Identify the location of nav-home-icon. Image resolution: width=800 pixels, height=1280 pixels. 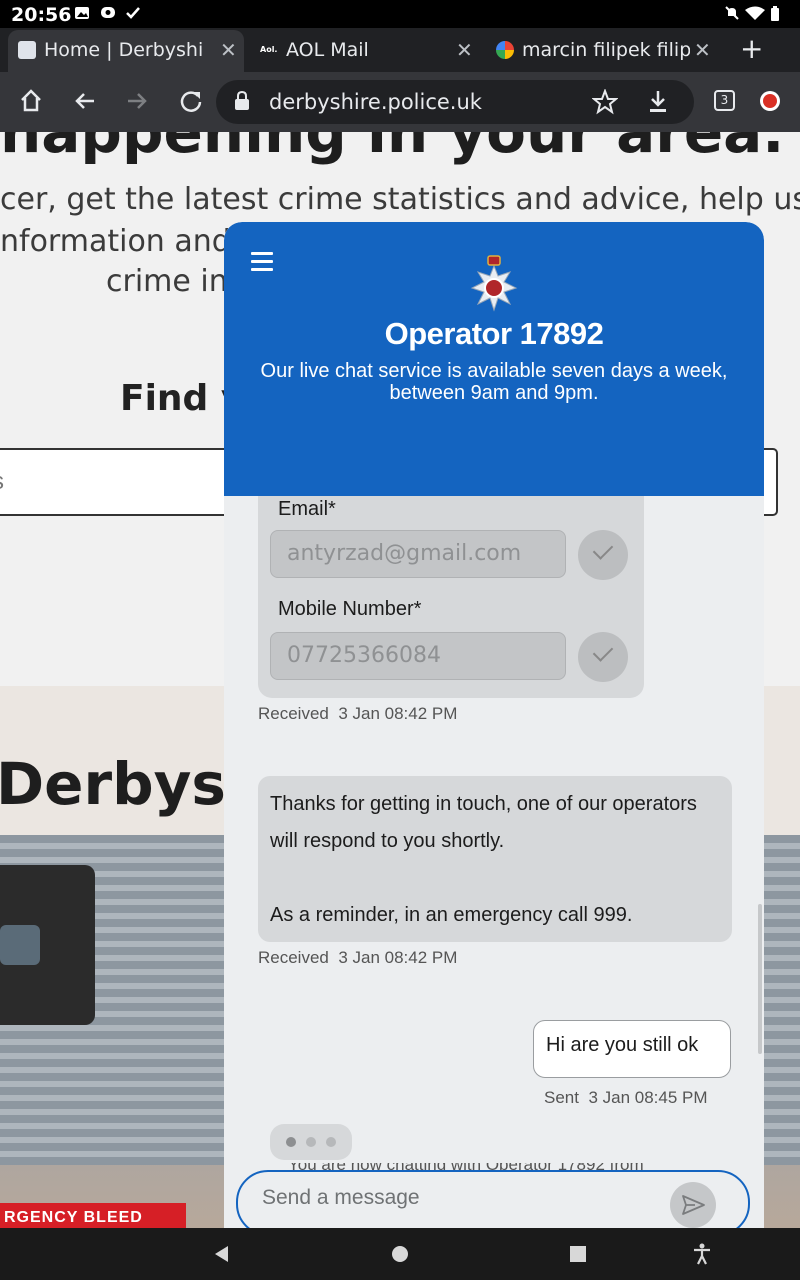
(400, 1254).